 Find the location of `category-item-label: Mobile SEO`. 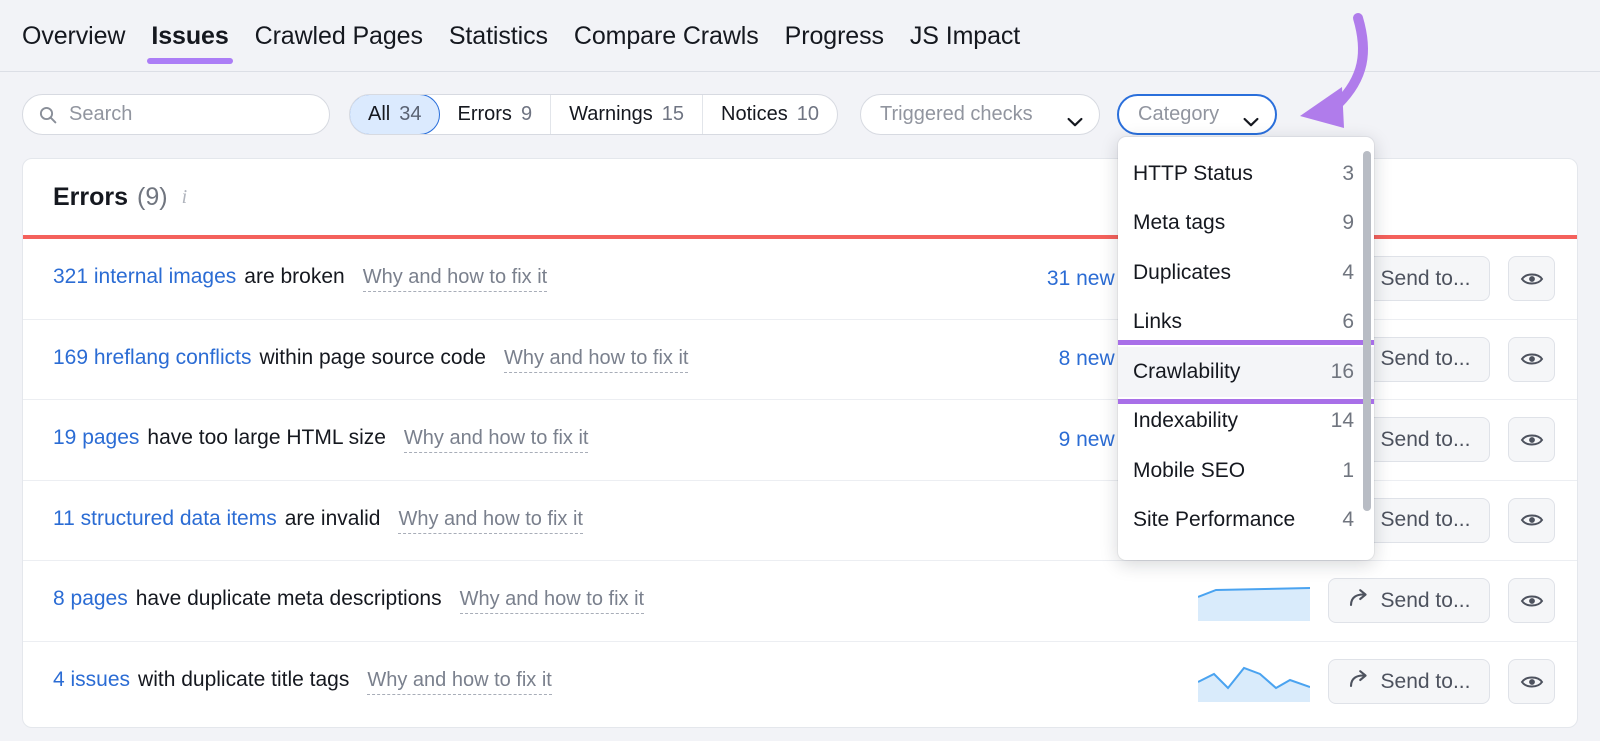

category-item-label: Mobile SEO is located at coordinates (1189, 470).